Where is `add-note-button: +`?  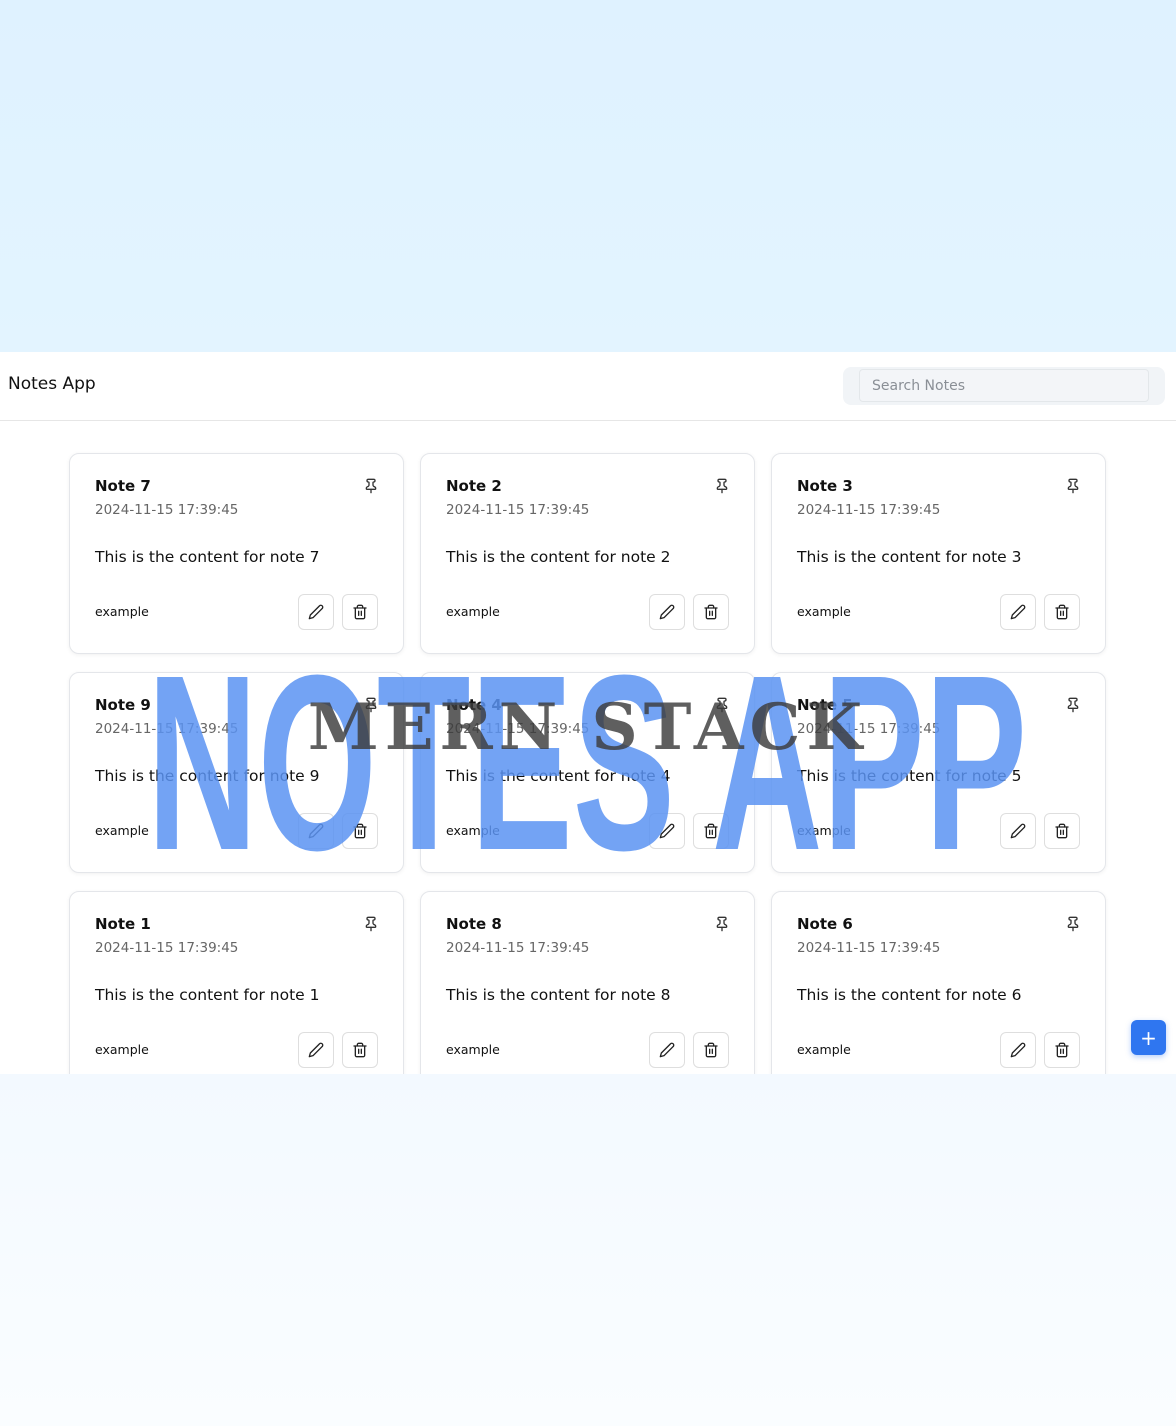 add-note-button: + is located at coordinates (1148, 1037).